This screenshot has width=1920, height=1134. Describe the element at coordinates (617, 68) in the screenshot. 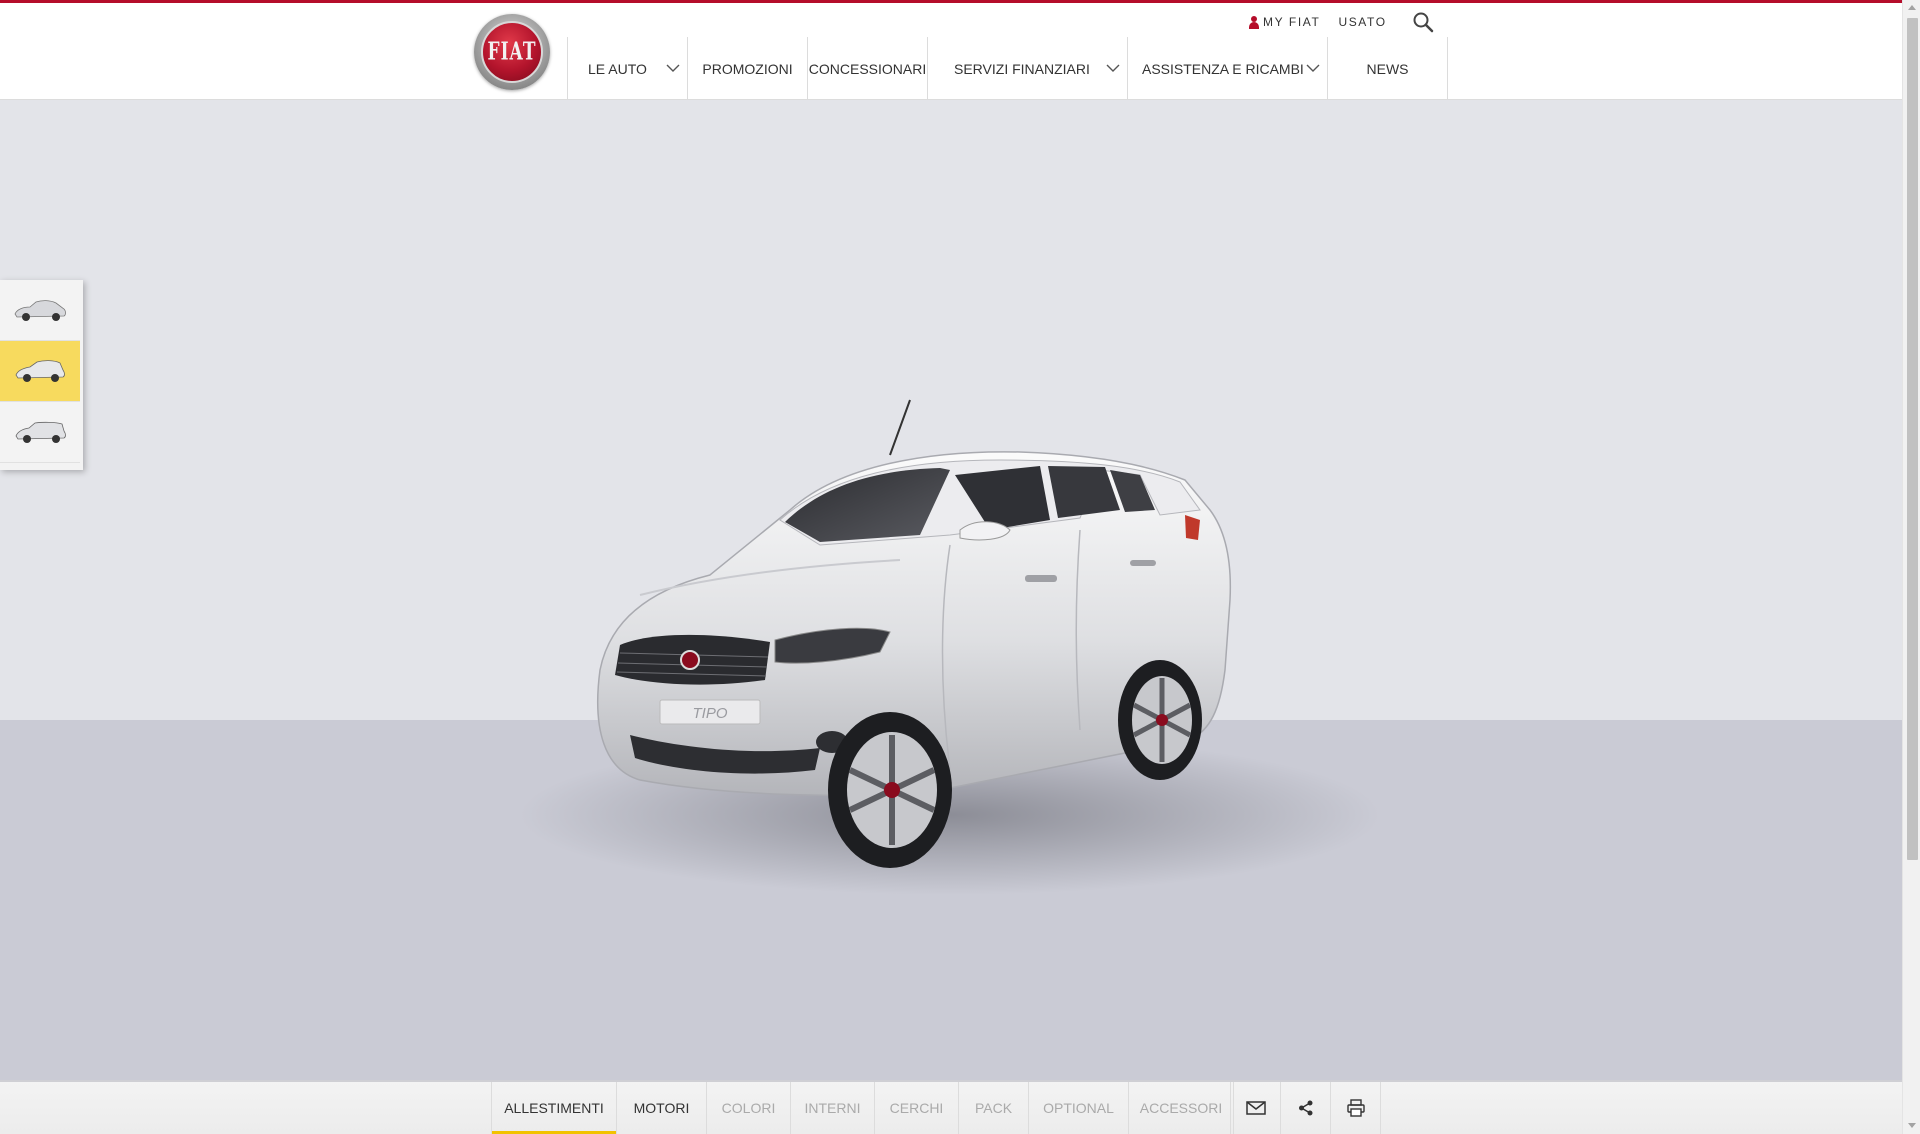

I see `nav-item-label: LE AUTO` at that location.